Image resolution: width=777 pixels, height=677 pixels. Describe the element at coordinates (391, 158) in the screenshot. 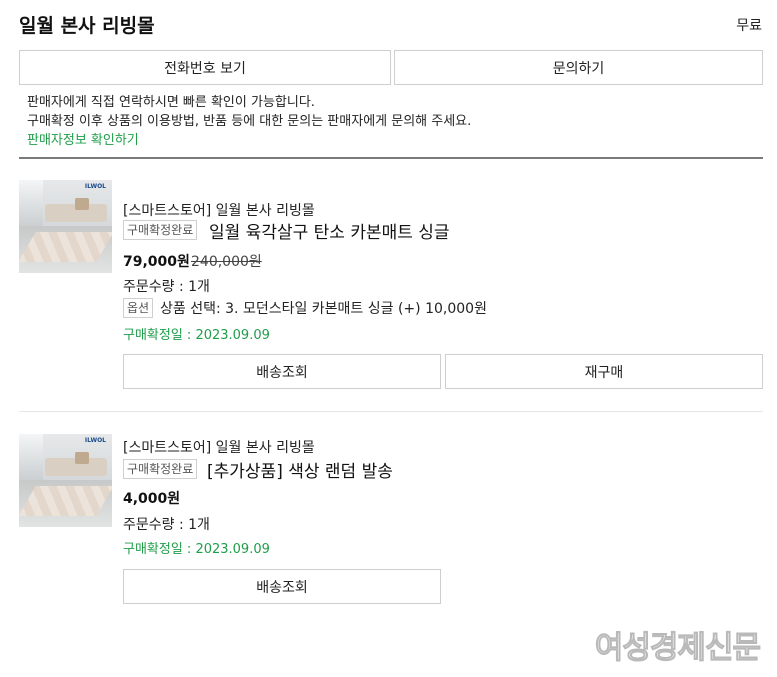

I see `section-divider` at that location.